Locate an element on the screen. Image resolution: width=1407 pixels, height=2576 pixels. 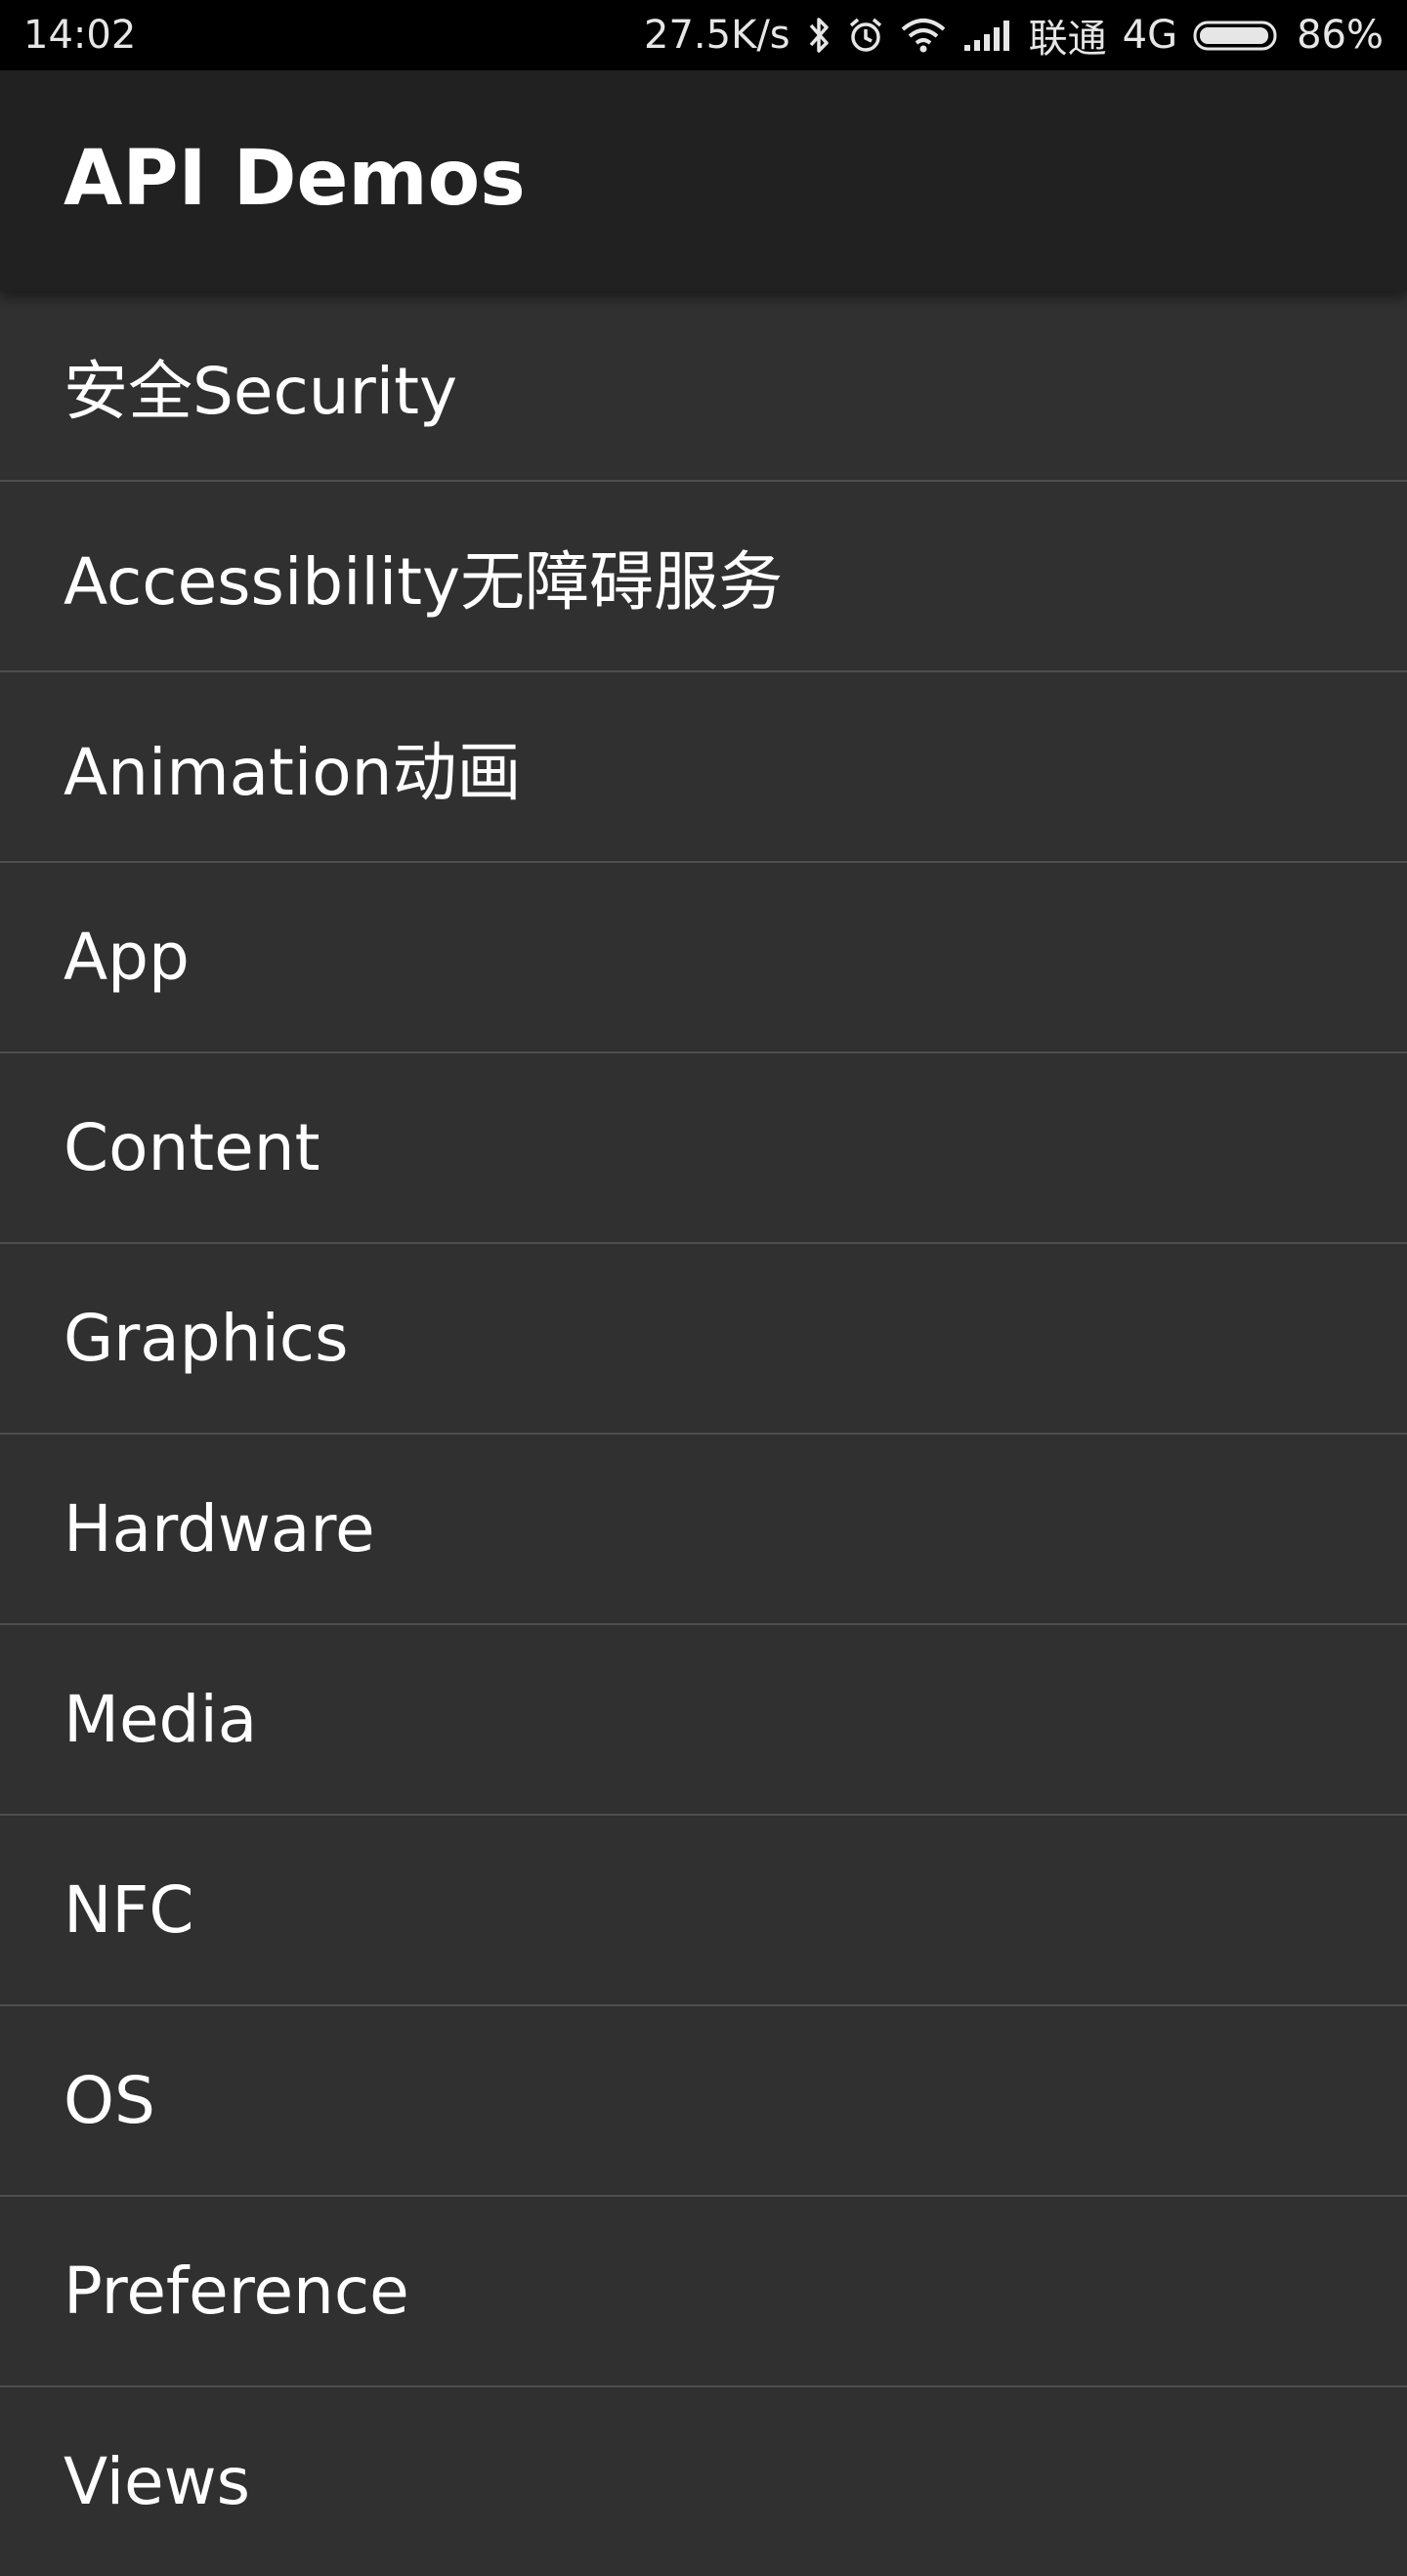
list-item-preference: Preference is located at coordinates (703, 2292).